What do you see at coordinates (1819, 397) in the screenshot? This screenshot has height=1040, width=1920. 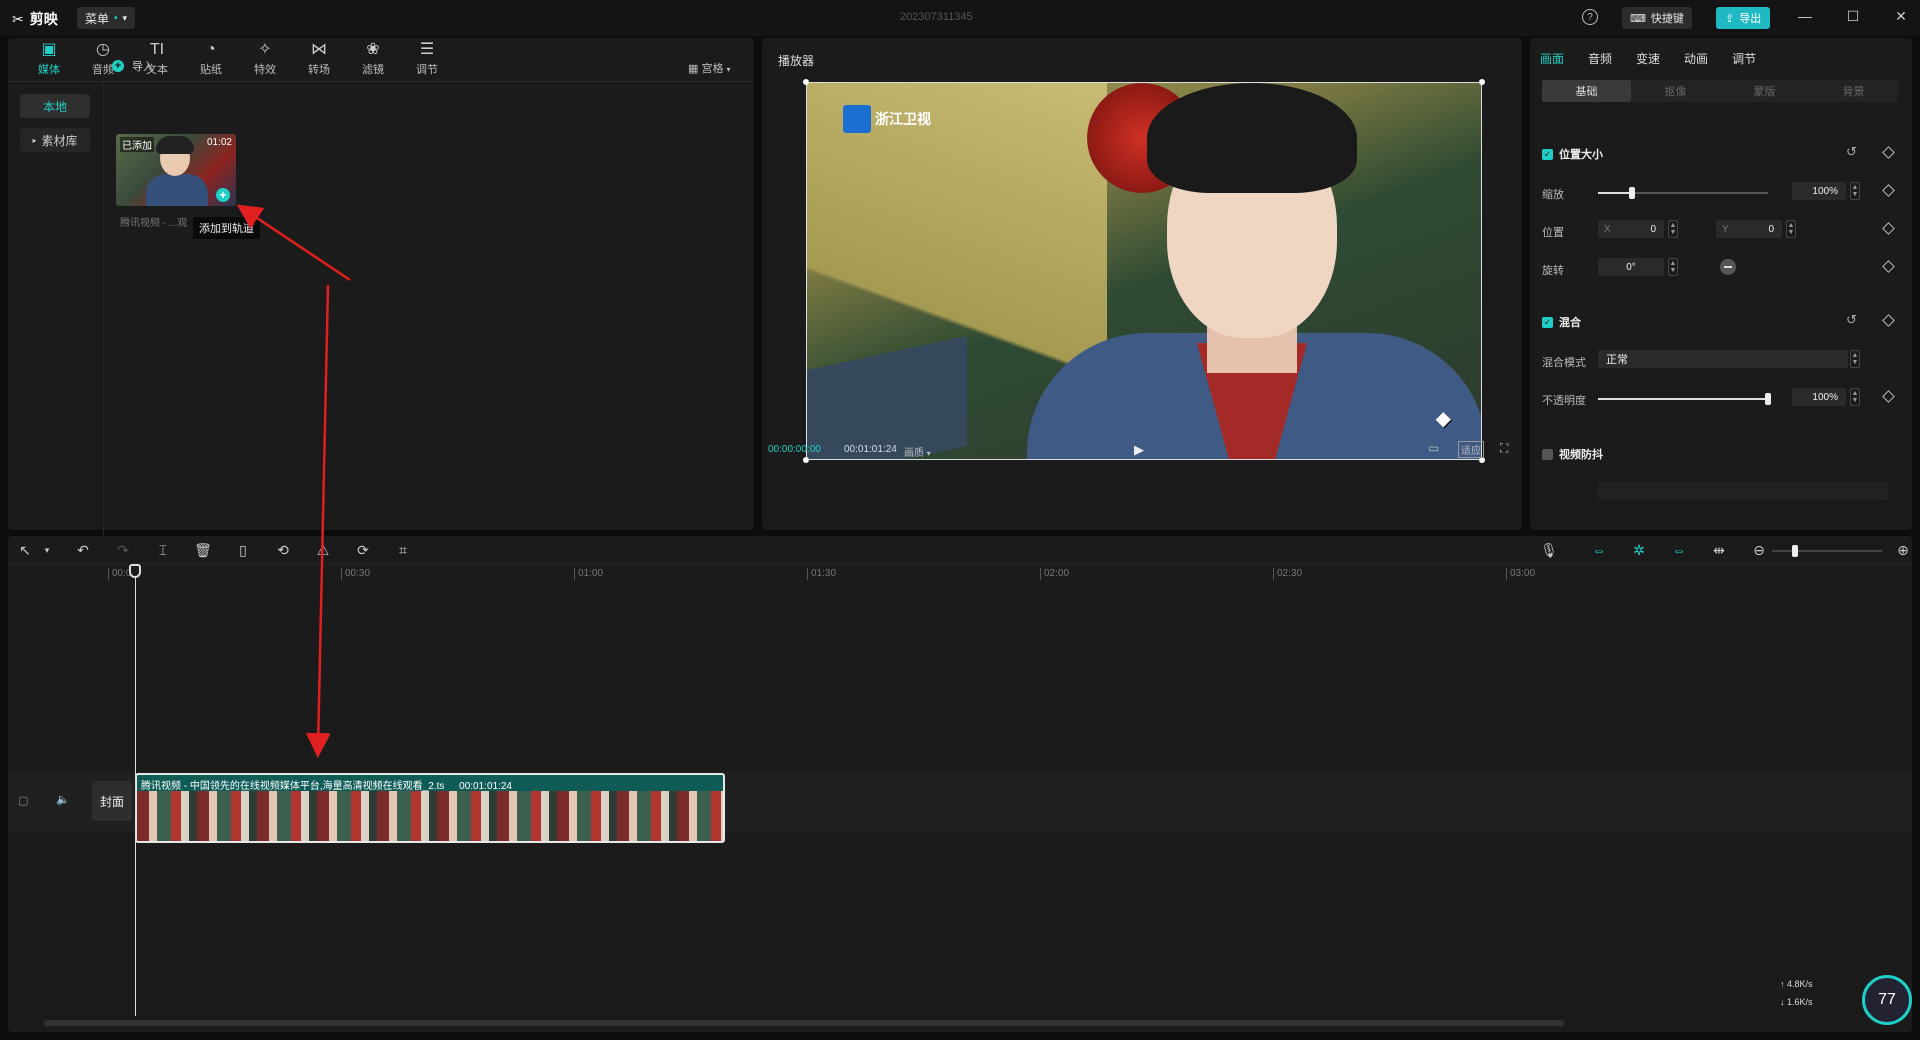 I see `opacity-input: 100%` at bounding box center [1819, 397].